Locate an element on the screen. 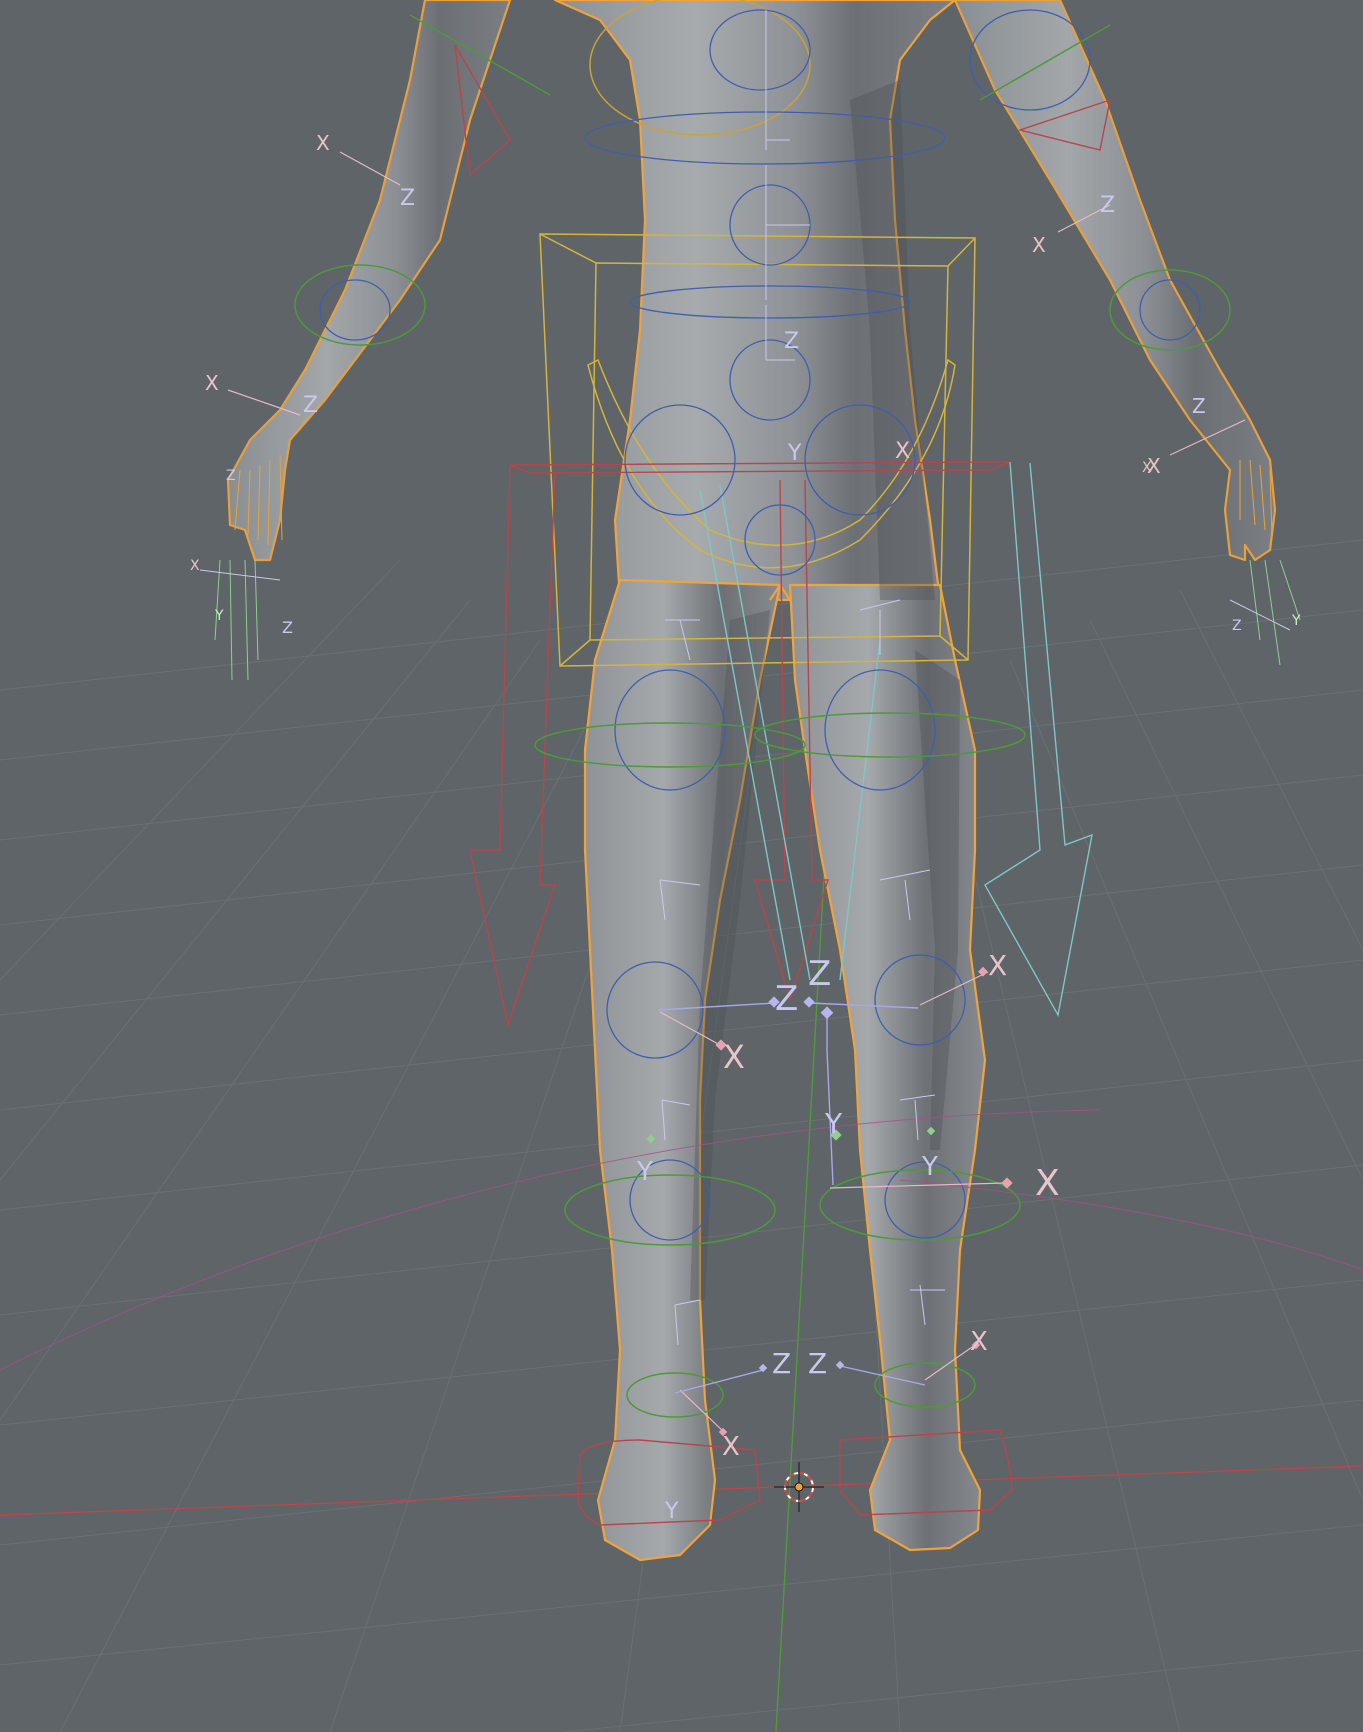 This screenshot has height=1732, width=1363. object-origin-icon is located at coordinates (799, 1487).